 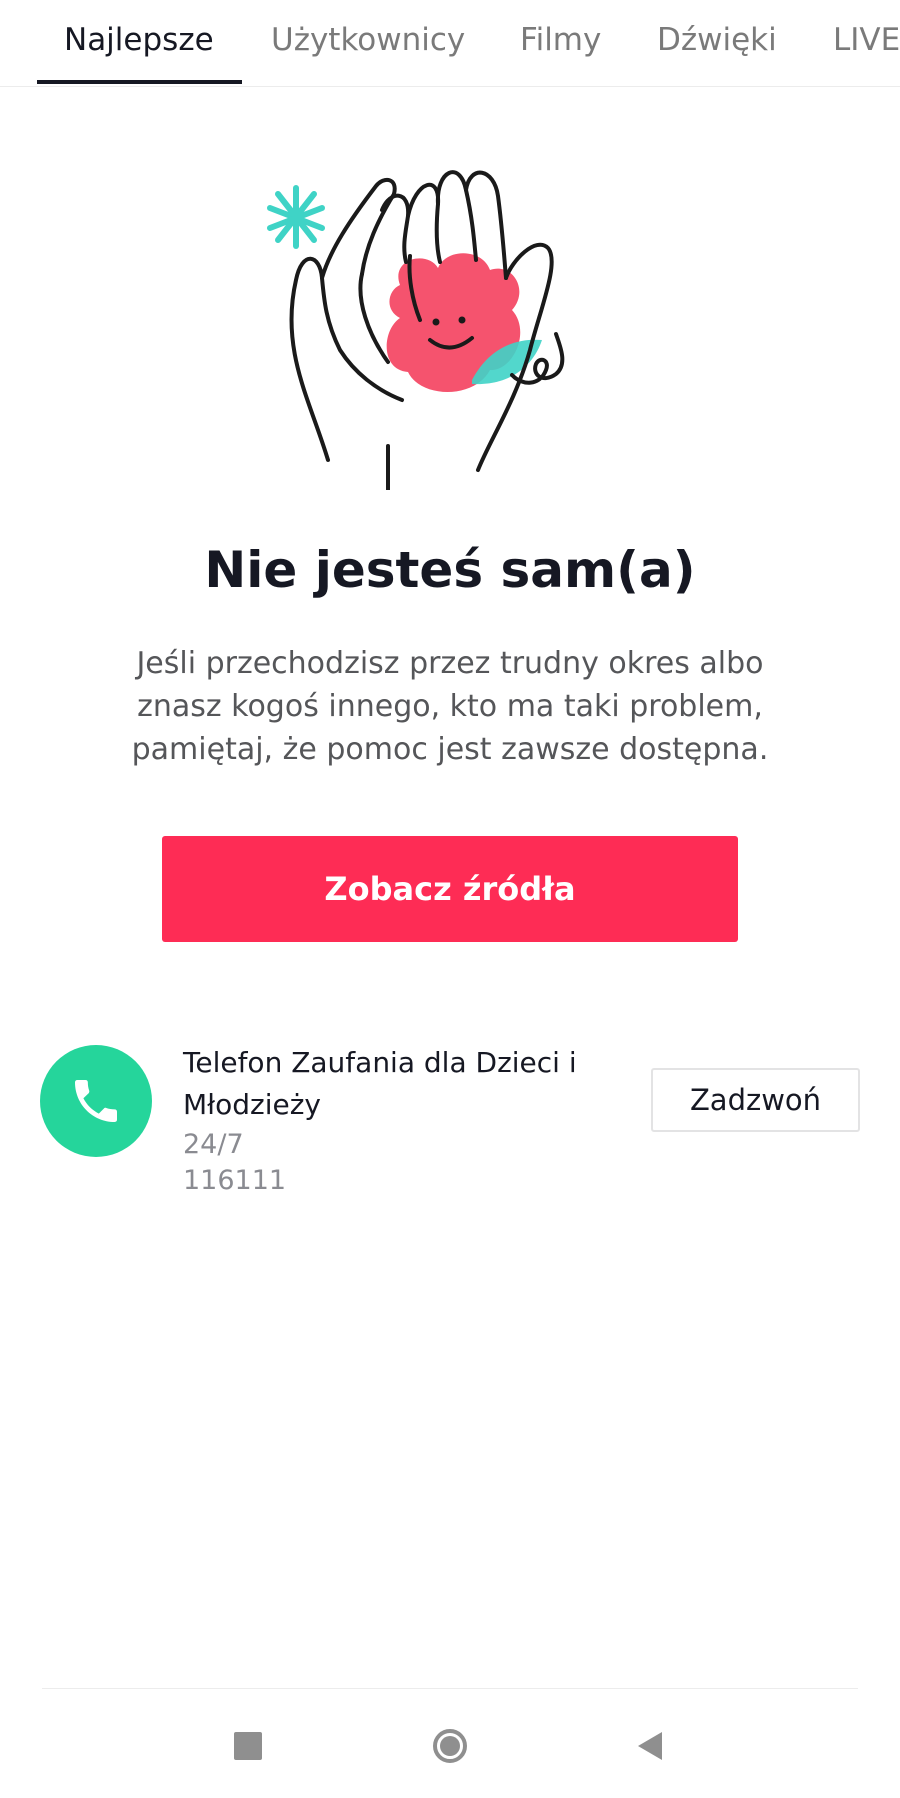 I want to click on back-triangle-icon, so click(x=650, y=1746).